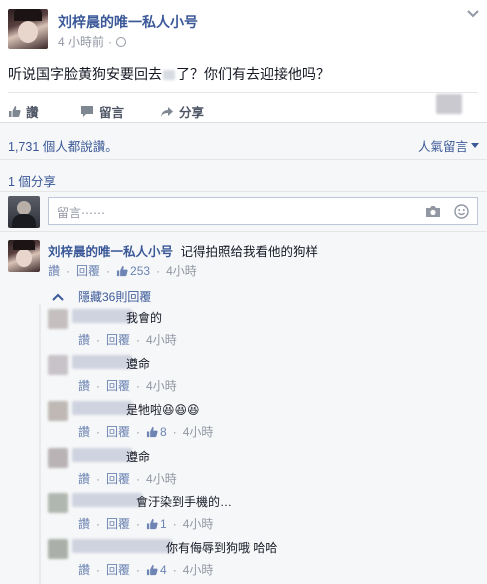 Image resolution: width=487 pixels, height=584 pixels. What do you see at coordinates (182, 111) in the screenshot?
I see `share-button: 分享` at bounding box center [182, 111].